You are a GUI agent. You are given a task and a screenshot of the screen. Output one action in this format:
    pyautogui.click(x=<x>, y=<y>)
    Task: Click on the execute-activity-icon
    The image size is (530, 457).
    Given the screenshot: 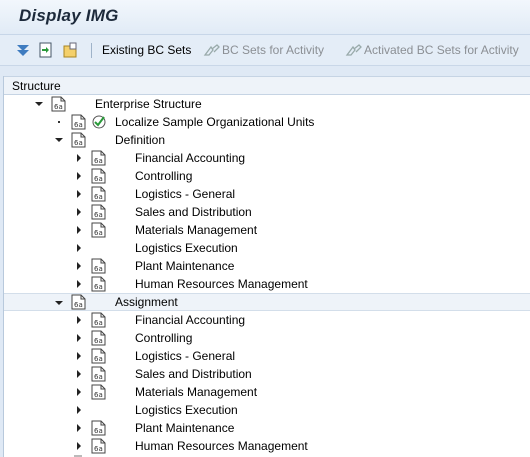 What is the action you would take?
    pyautogui.click(x=98, y=122)
    